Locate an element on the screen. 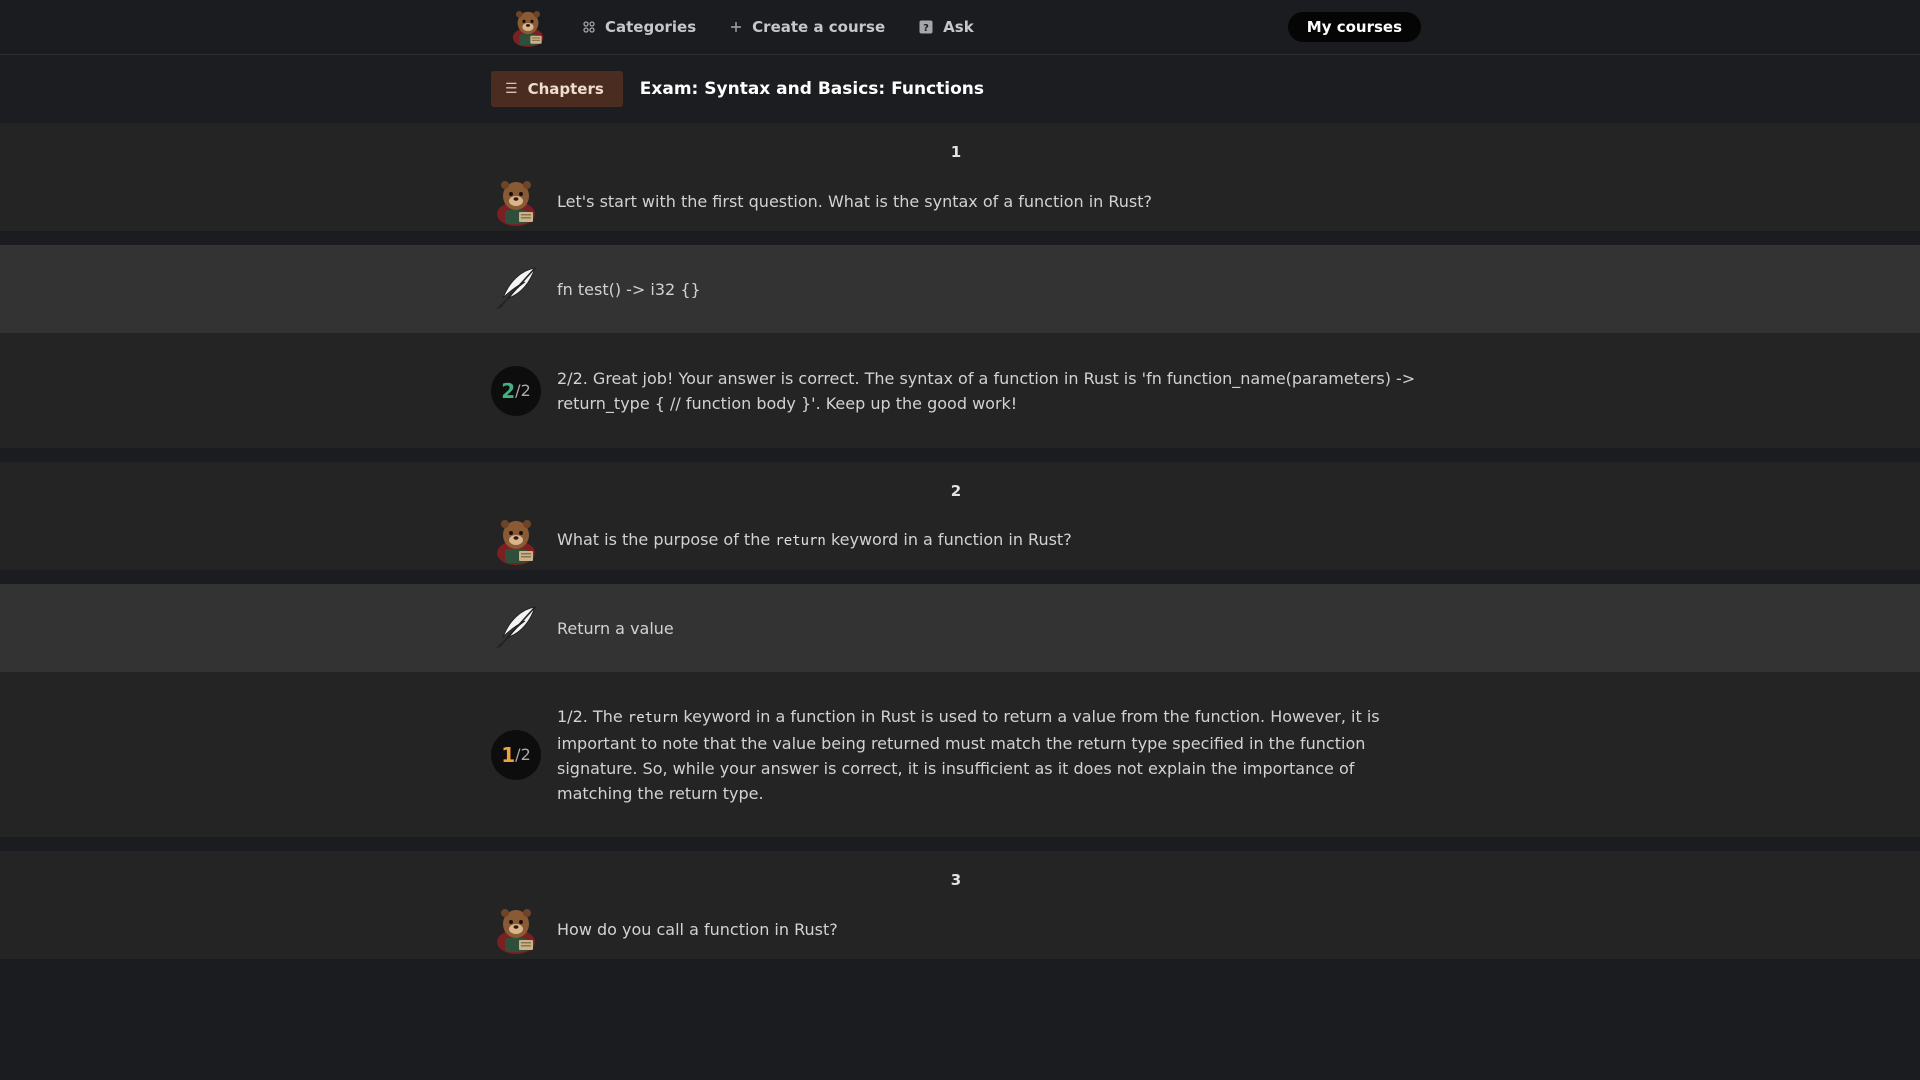 The height and width of the screenshot is (1080, 1920). answer-text: Return a value is located at coordinates (615, 628).